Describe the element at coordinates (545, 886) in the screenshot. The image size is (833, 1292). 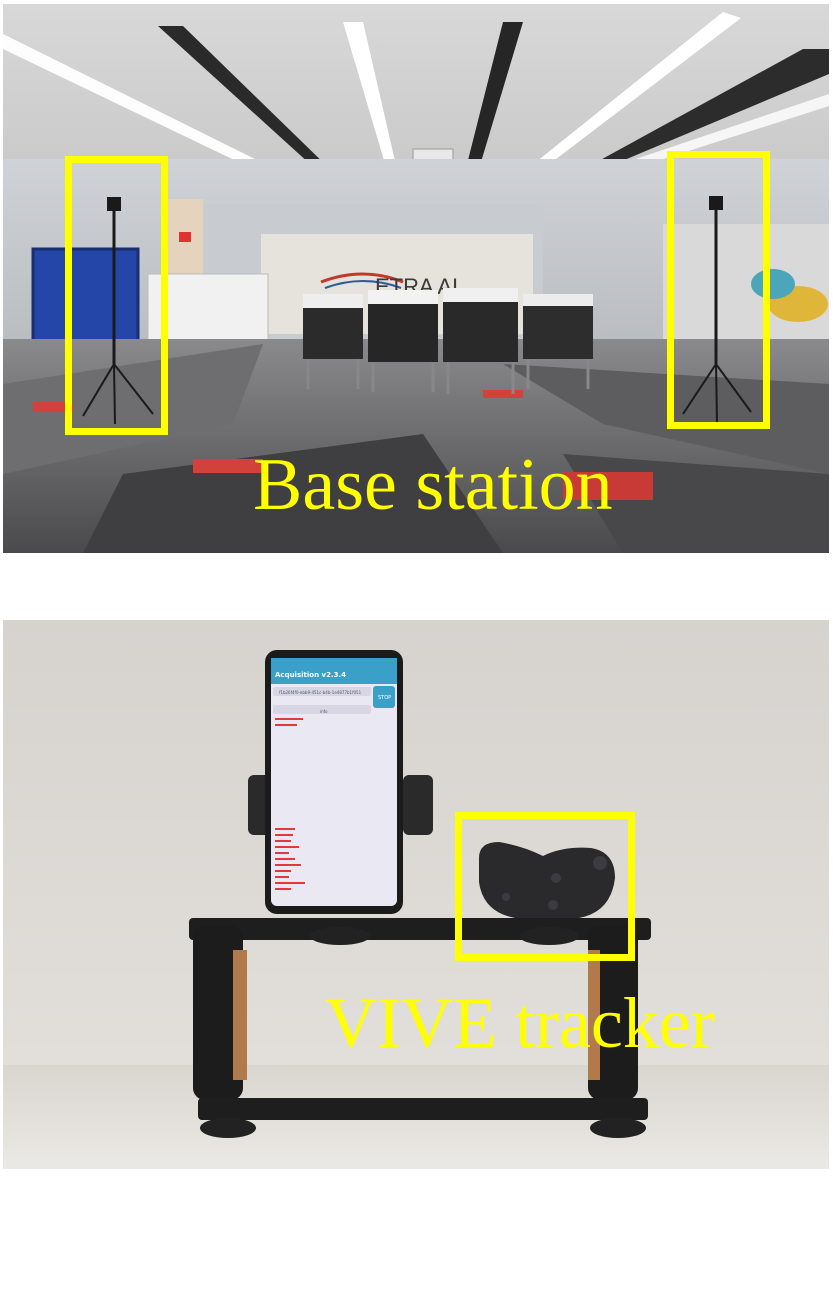
I see `vive-tracker-highlight` at that location.